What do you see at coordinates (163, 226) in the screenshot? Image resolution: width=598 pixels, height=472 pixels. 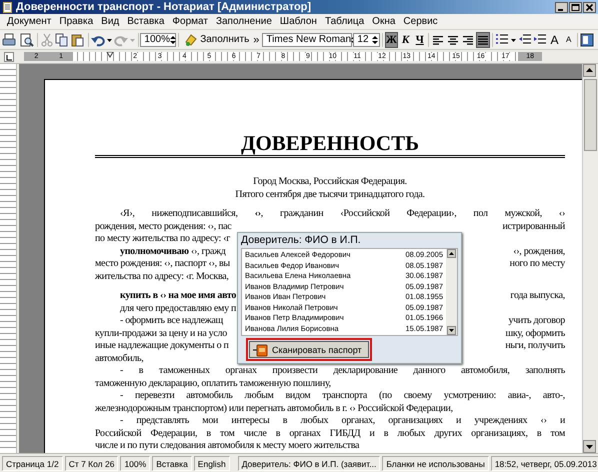 I see `document-text-line: рождения, место рождения: ‹›, пас` at bounding box center [163, 226].